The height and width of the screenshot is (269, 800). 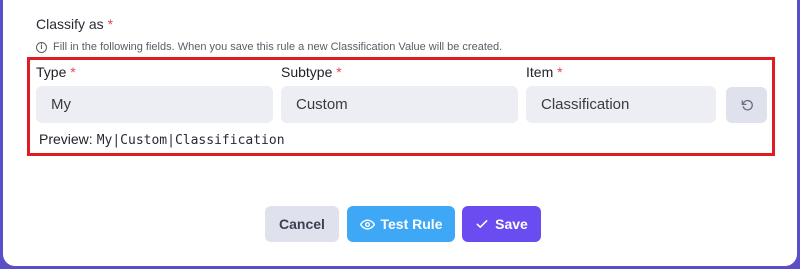 I want to click on item-label-text: Item, so click(x=540, y=72).